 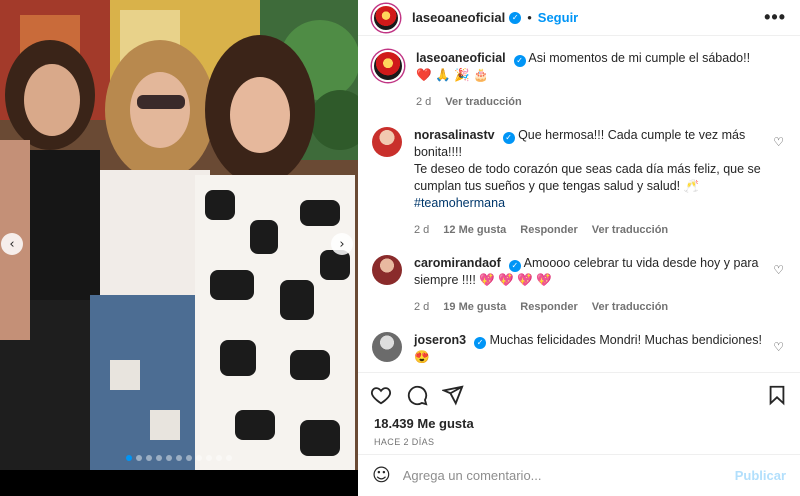 I want to click on comment-username: joseron3, so click(x=440, y=340).